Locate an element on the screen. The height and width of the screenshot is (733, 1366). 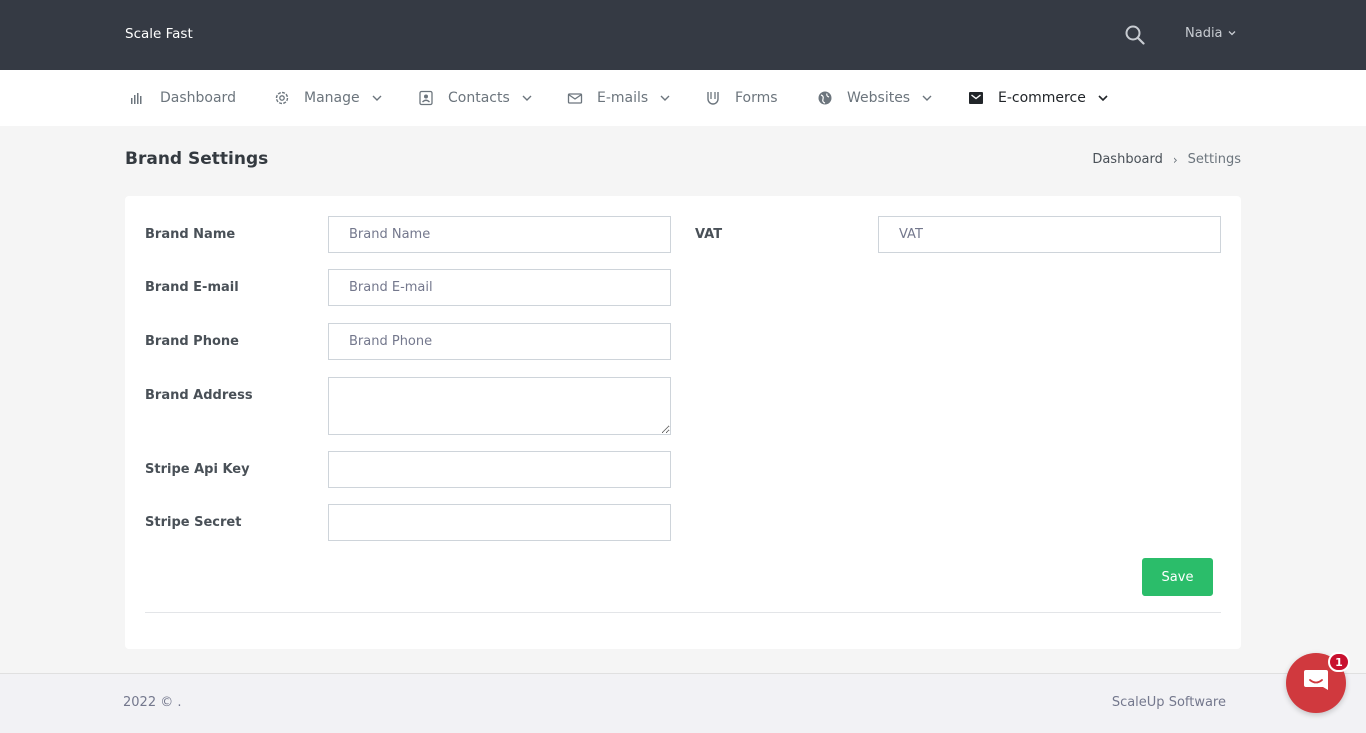
nav-item-label: E-mails is located at coordinates (623, 98).